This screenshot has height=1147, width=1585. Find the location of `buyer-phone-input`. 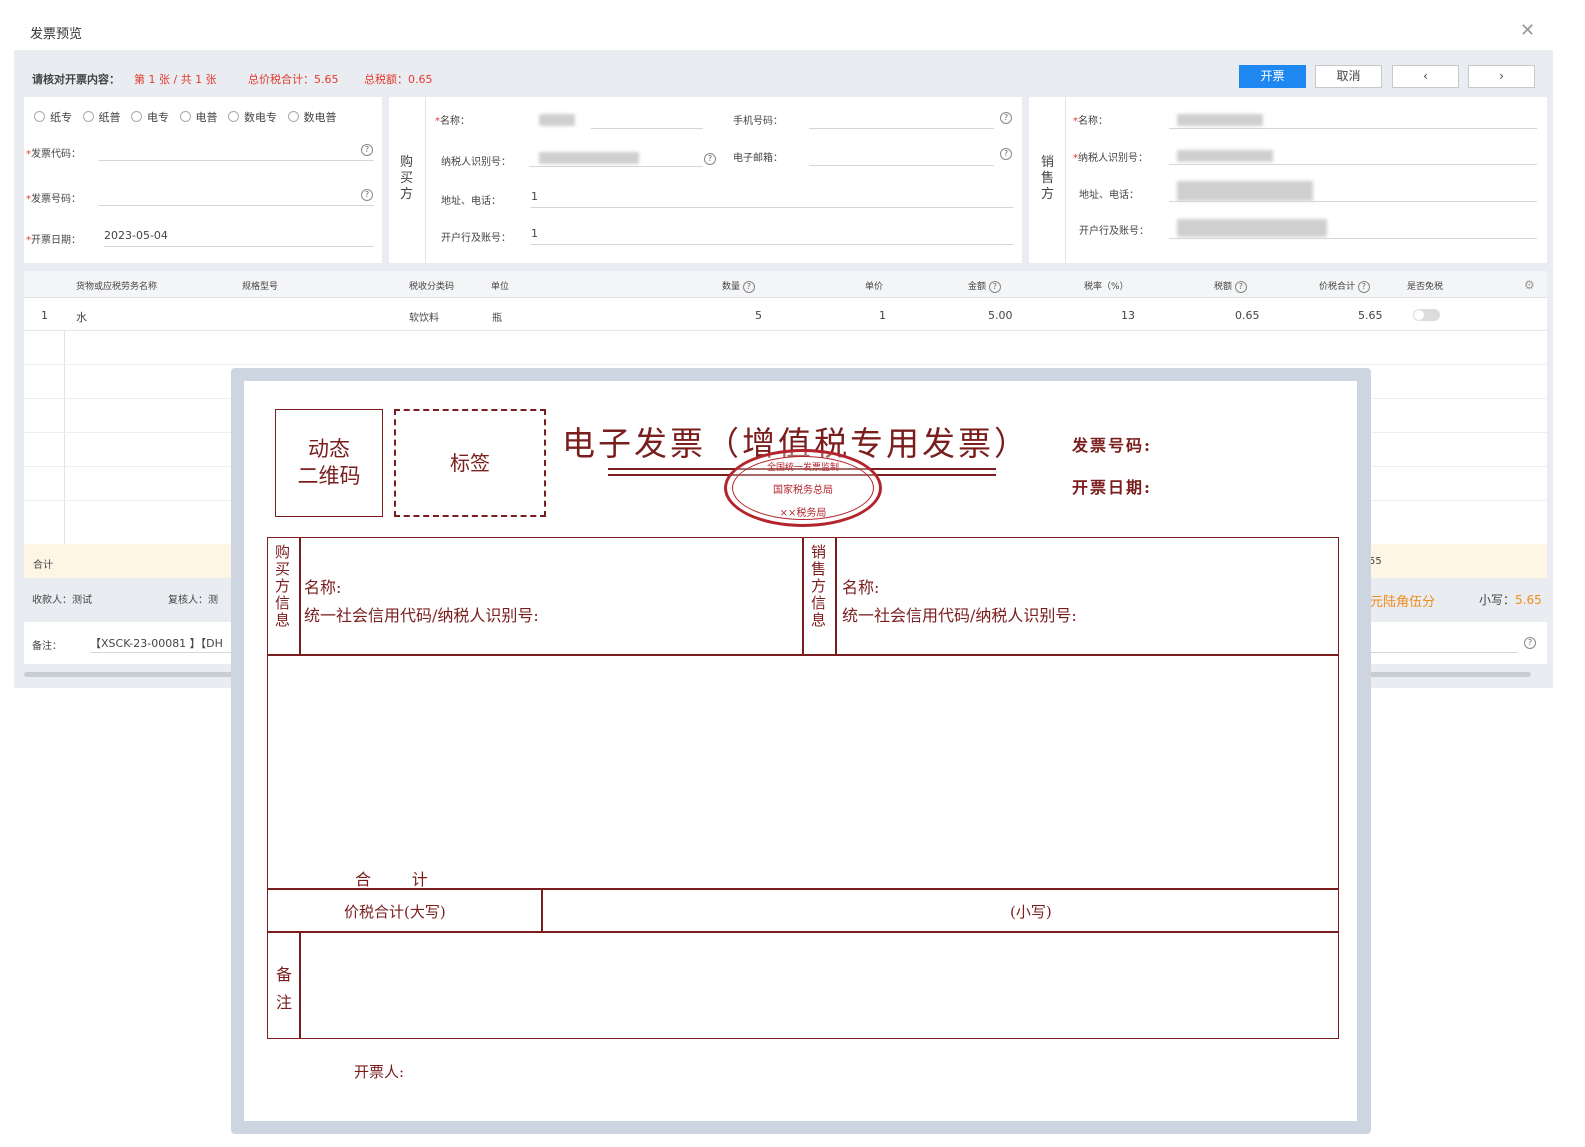

buyer-phone-input is located at coordinates (901, 120).